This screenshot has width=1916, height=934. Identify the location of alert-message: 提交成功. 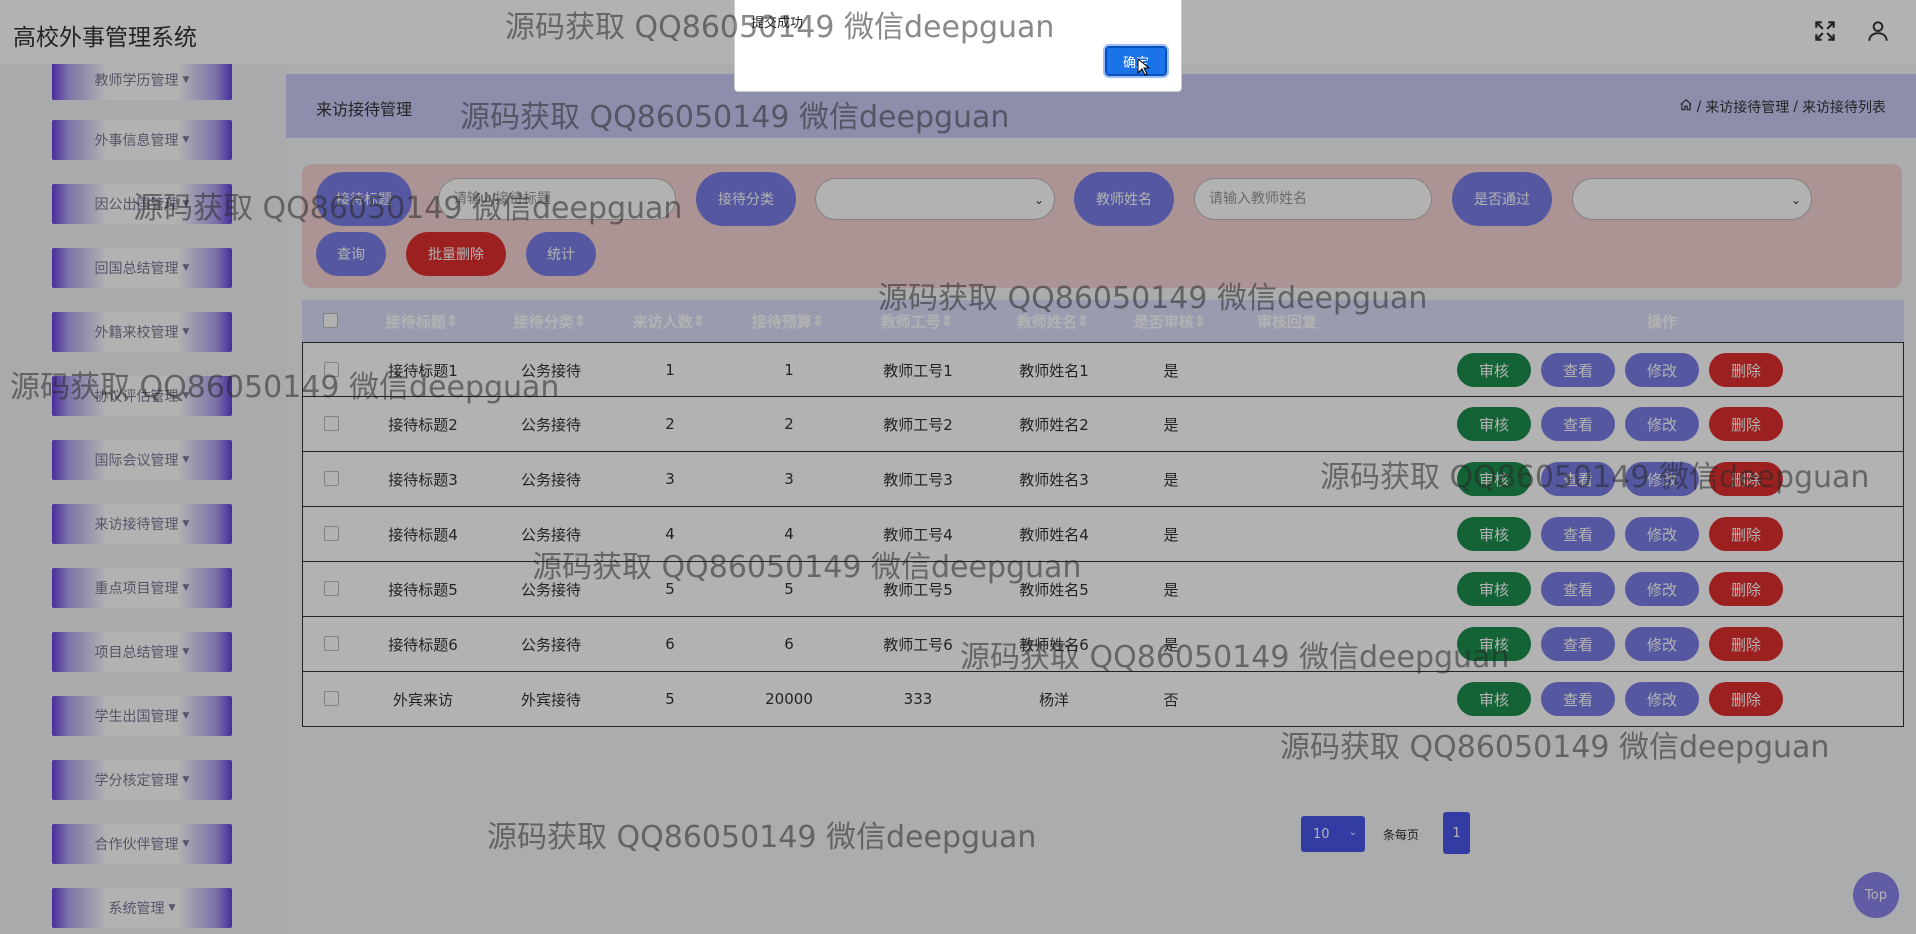
(777, 23).